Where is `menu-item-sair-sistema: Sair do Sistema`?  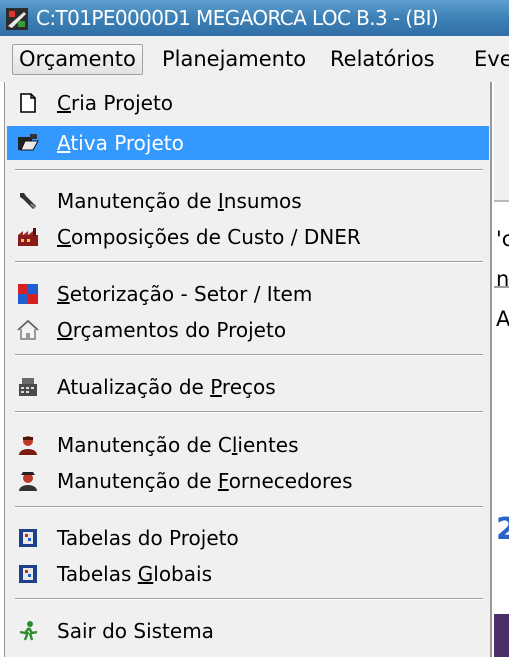
menu-item-sair-sistema: Sair do Sistema is located at coordinates (248, 631).